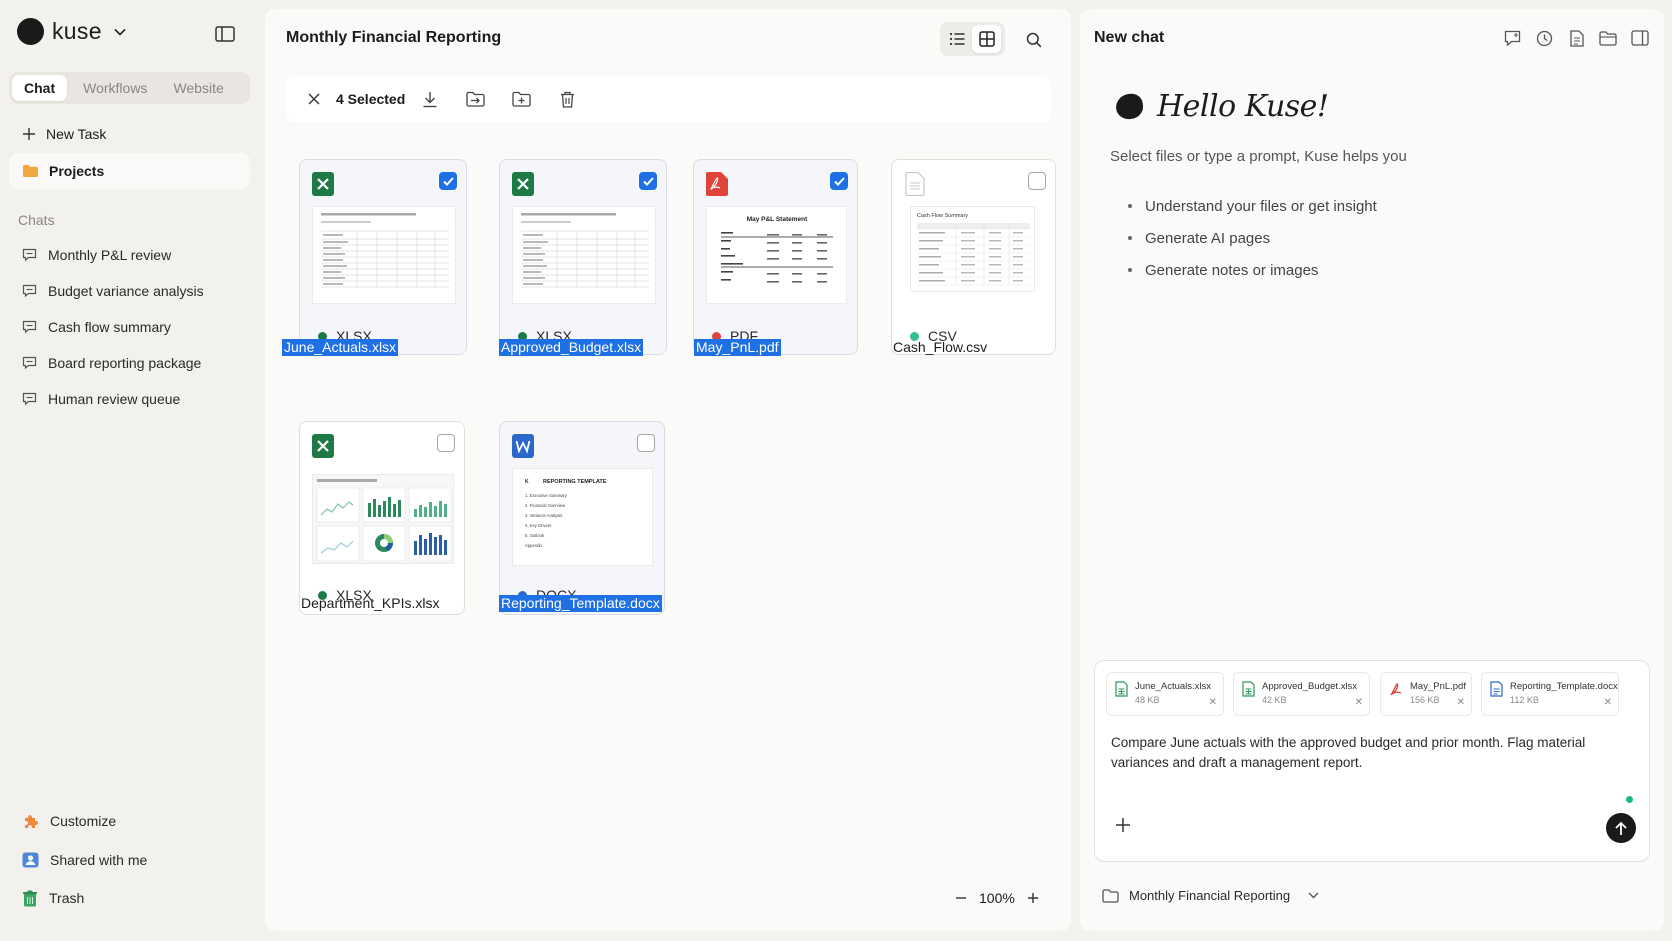  What do you see at coordinates (370, 603) in the screenshot?
I see `file-name: Department_KPIs.xlsx` at bounding box center [370, 603].